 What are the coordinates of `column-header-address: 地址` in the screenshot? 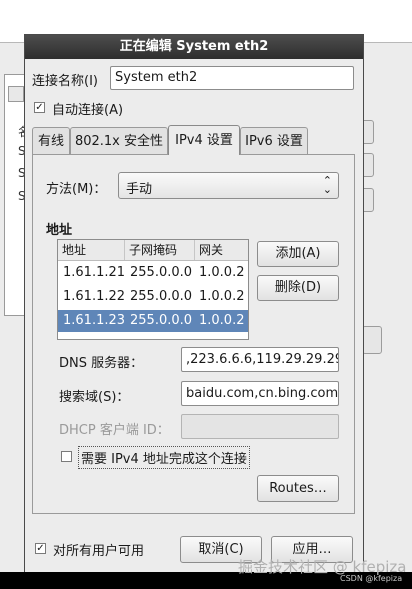 It's located at (91, 250).